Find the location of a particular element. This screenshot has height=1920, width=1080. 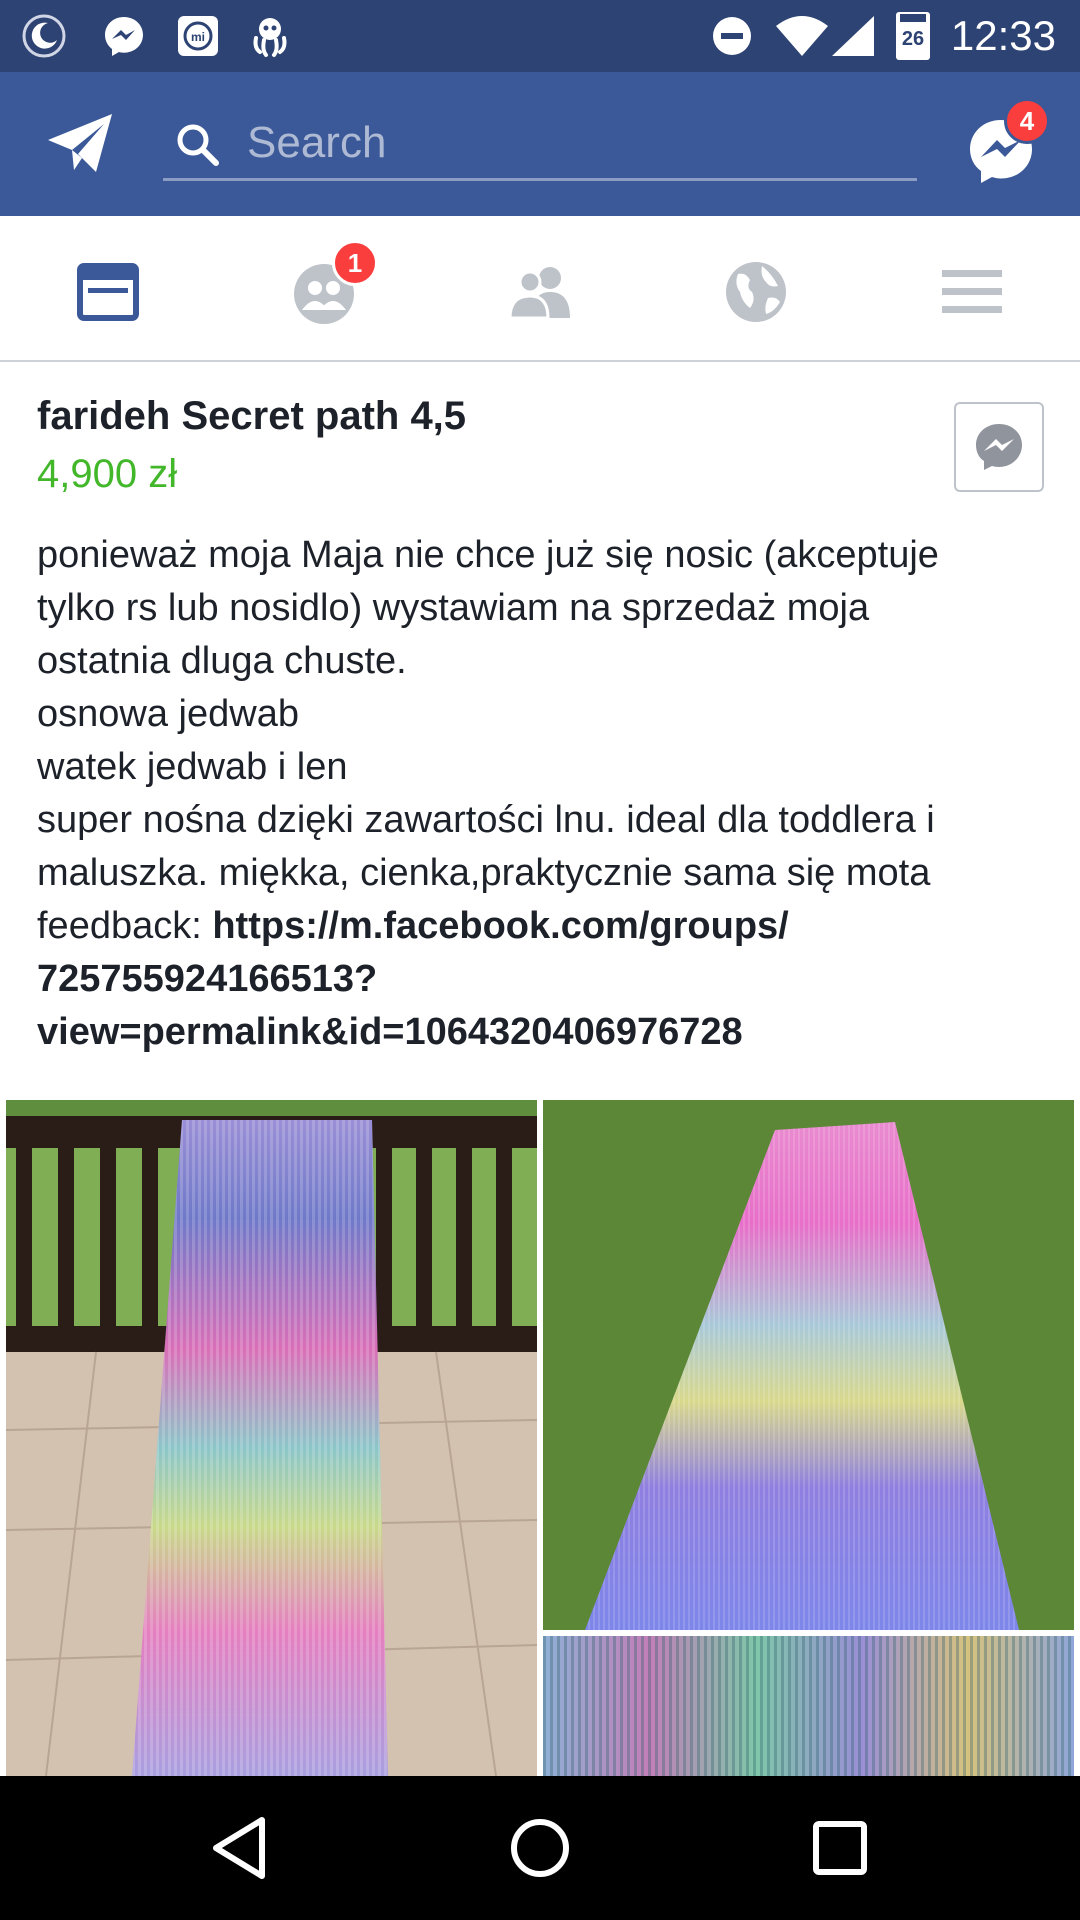

description-line: osnowa jedwab is located at coordinates (168, 714).